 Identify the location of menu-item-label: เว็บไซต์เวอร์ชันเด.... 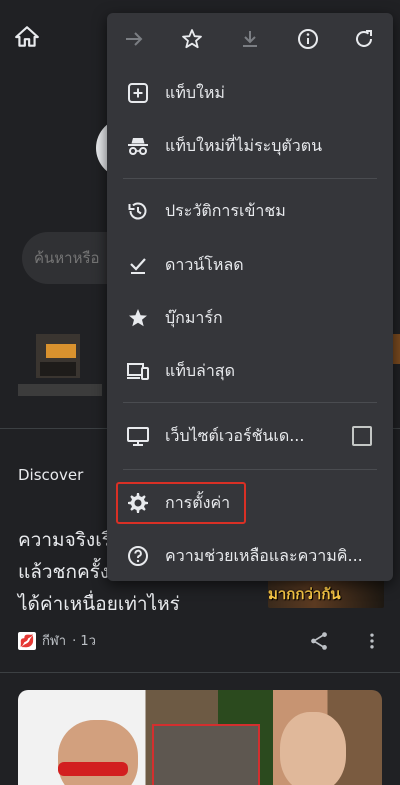
(235, 435).